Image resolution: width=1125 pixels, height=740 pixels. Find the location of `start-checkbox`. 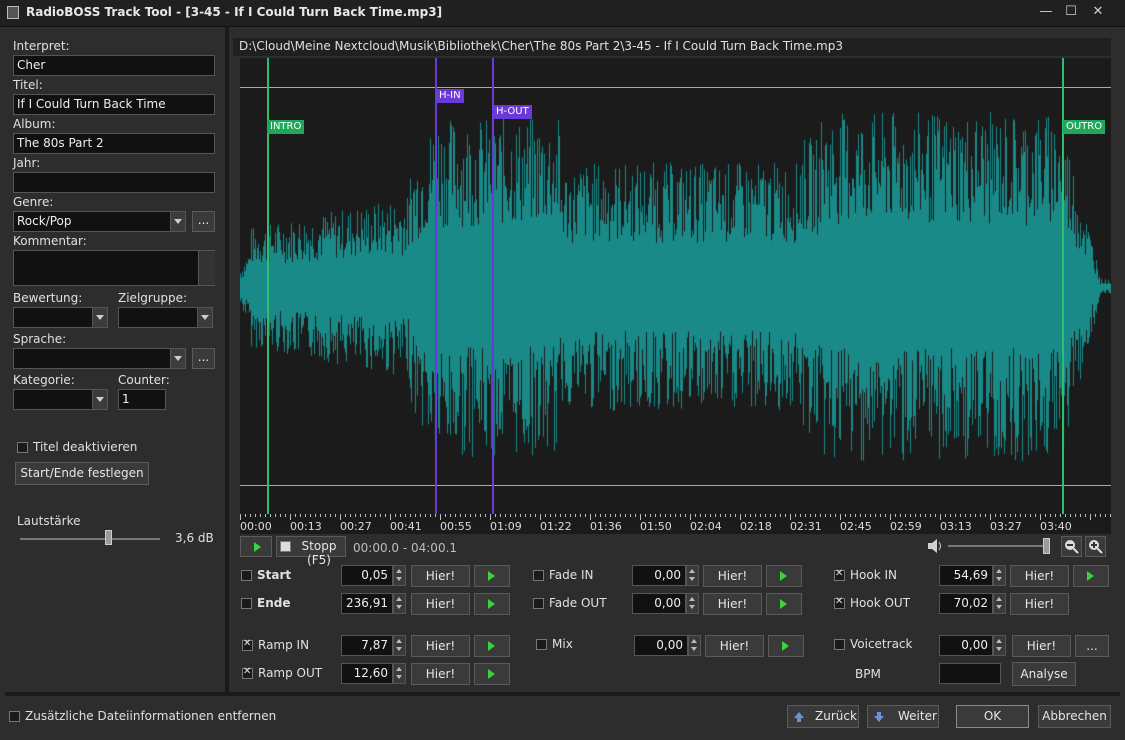

start-checkbox is located at coordinates (246, 575).